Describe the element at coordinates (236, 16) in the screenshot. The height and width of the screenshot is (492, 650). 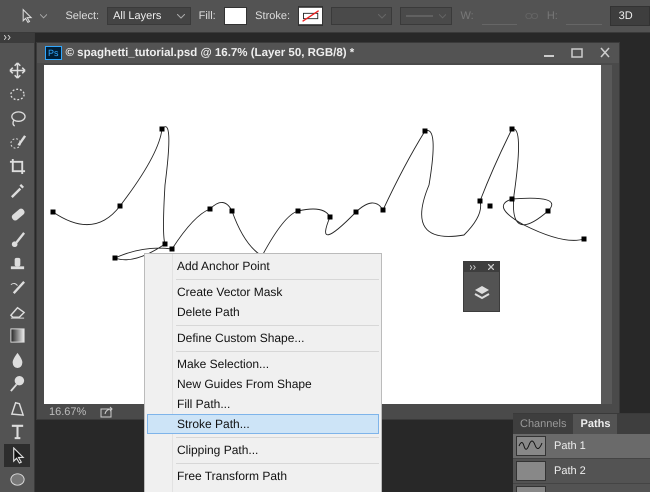
I see `fill-swatch` at that location.